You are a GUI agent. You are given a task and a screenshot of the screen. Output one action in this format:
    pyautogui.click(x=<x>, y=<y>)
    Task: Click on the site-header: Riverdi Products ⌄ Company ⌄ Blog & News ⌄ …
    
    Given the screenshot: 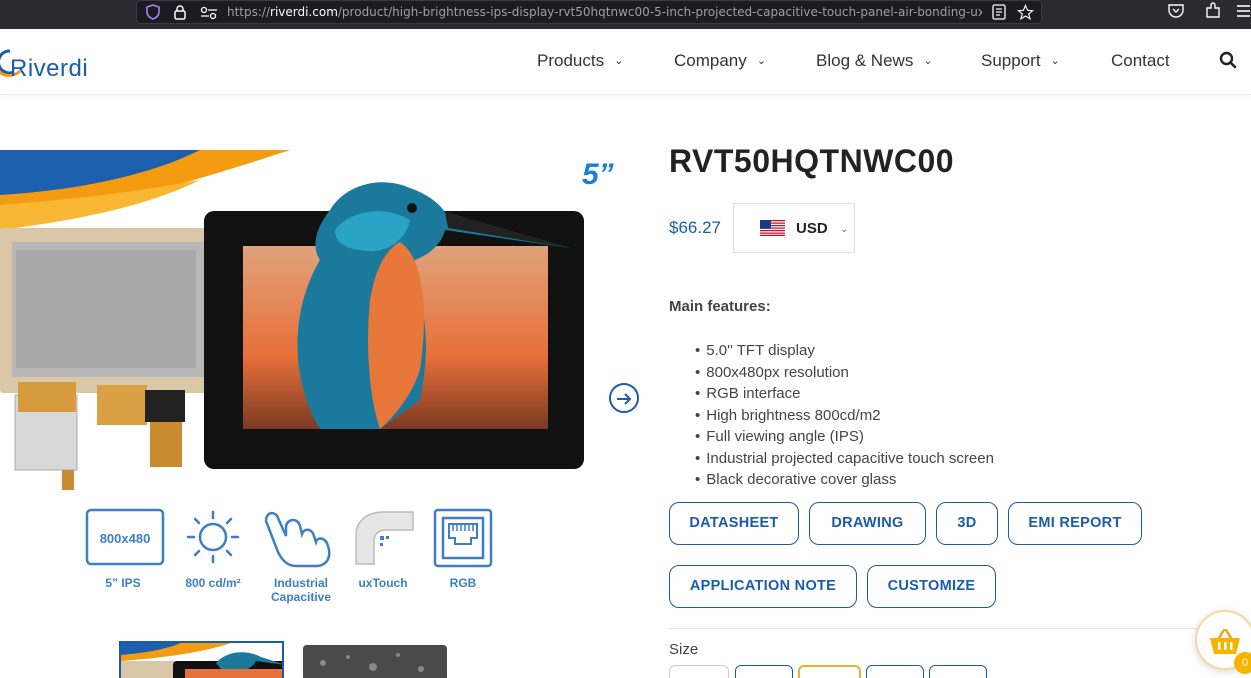 What is the action you would take?
    pyautogui.click(x=625, y=62)
    